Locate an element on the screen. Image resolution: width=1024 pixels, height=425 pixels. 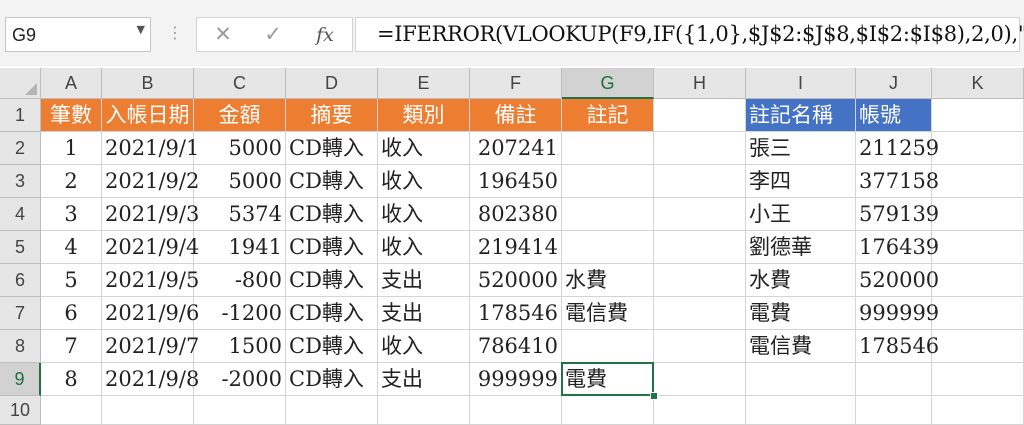
cell-c9: -2000 is located at coordinates (240, 379).